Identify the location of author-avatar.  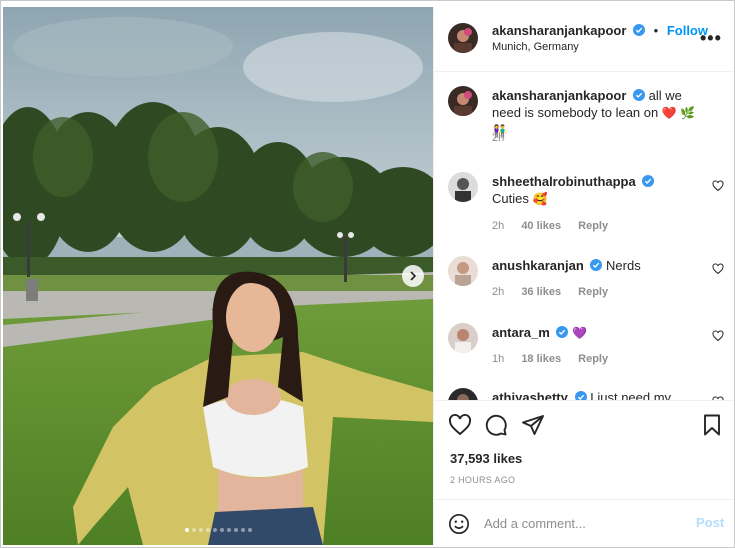
(463, 38).